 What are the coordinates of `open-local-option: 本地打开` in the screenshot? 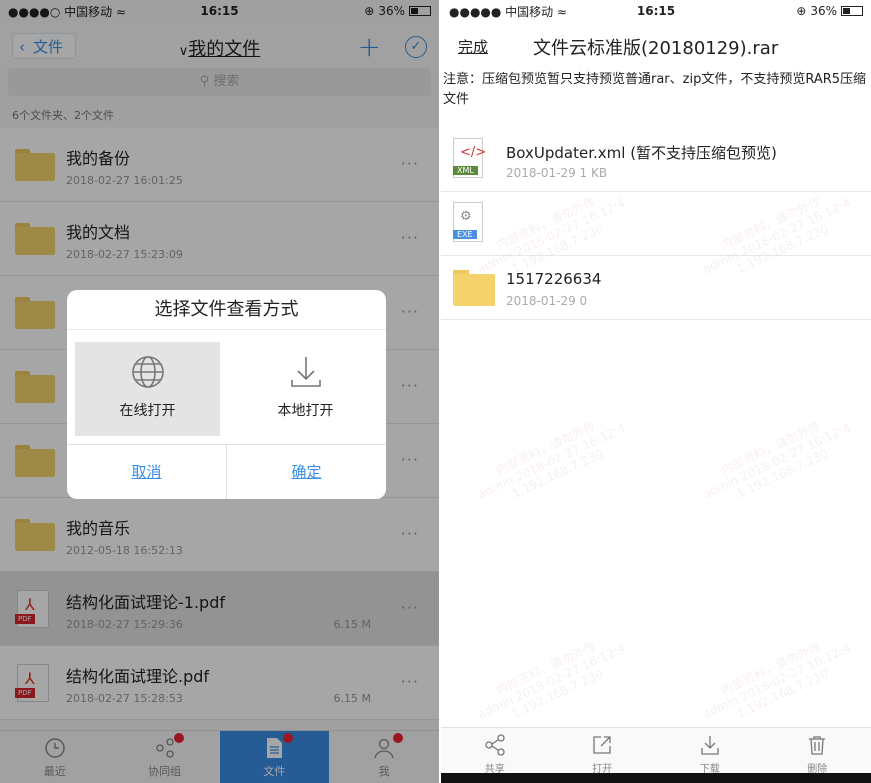 It's located at (305, 389).